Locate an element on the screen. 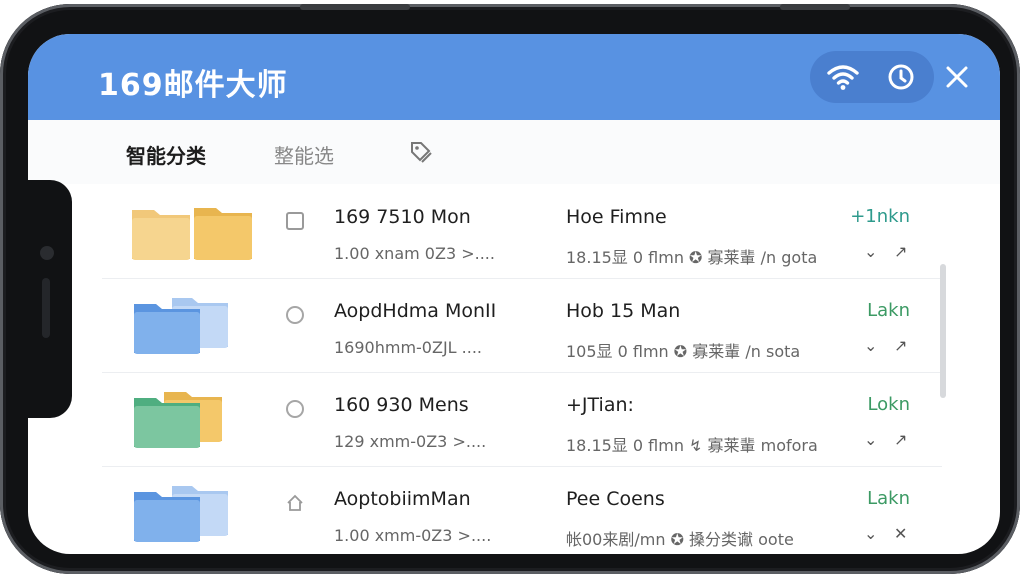  item-name: AopdHdma MonII is located at coordinates (415, 311).